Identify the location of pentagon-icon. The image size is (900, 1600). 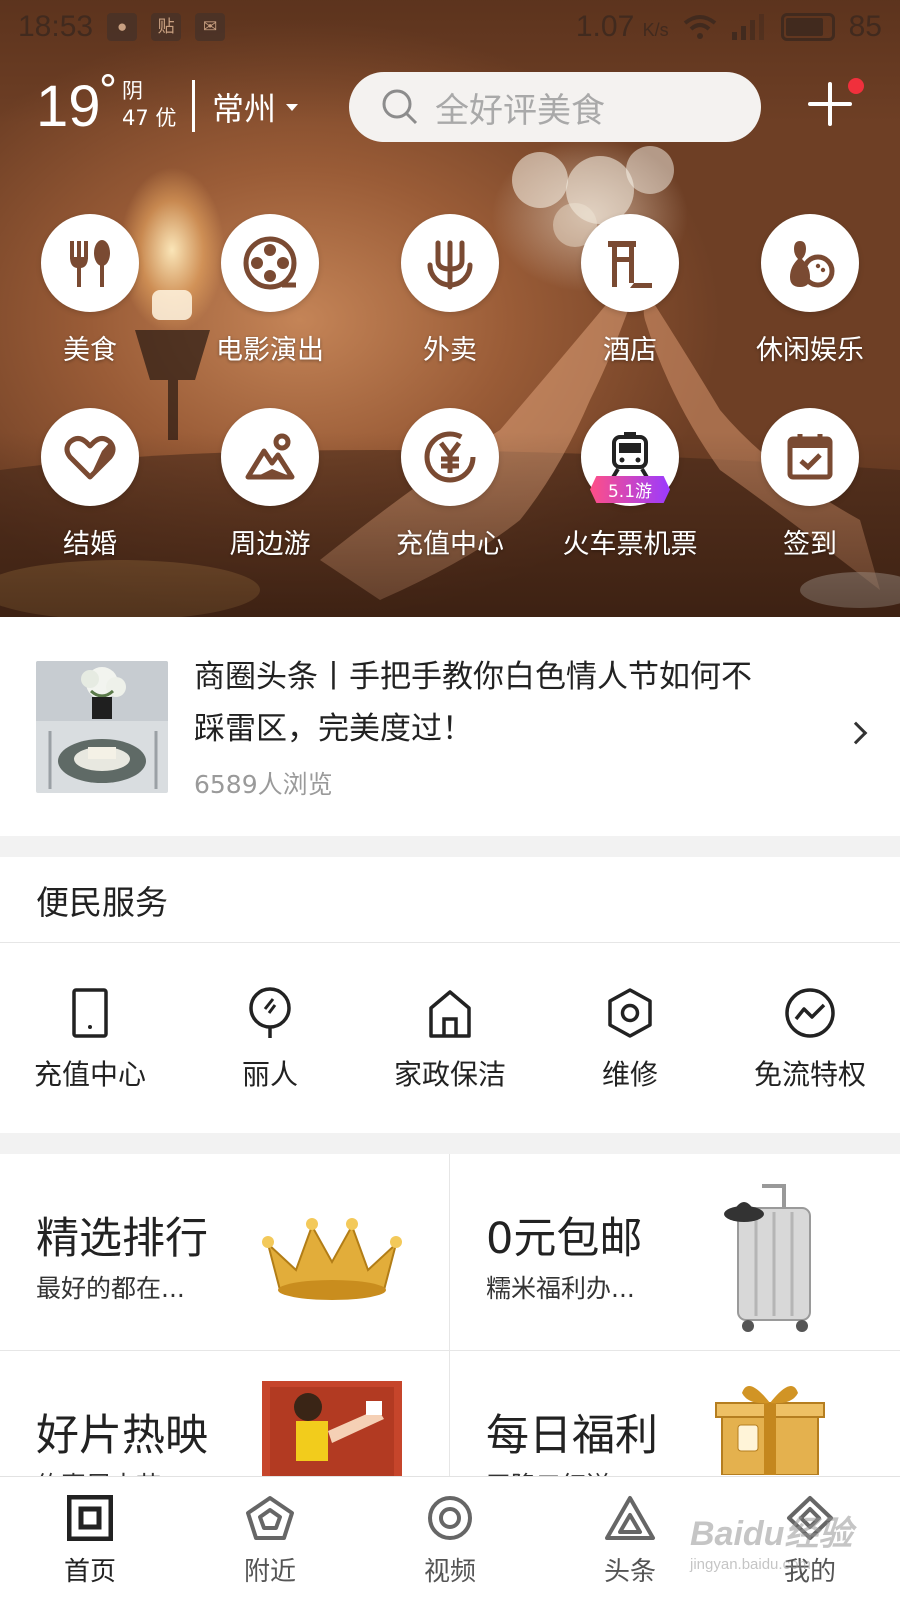
(270, 1518).